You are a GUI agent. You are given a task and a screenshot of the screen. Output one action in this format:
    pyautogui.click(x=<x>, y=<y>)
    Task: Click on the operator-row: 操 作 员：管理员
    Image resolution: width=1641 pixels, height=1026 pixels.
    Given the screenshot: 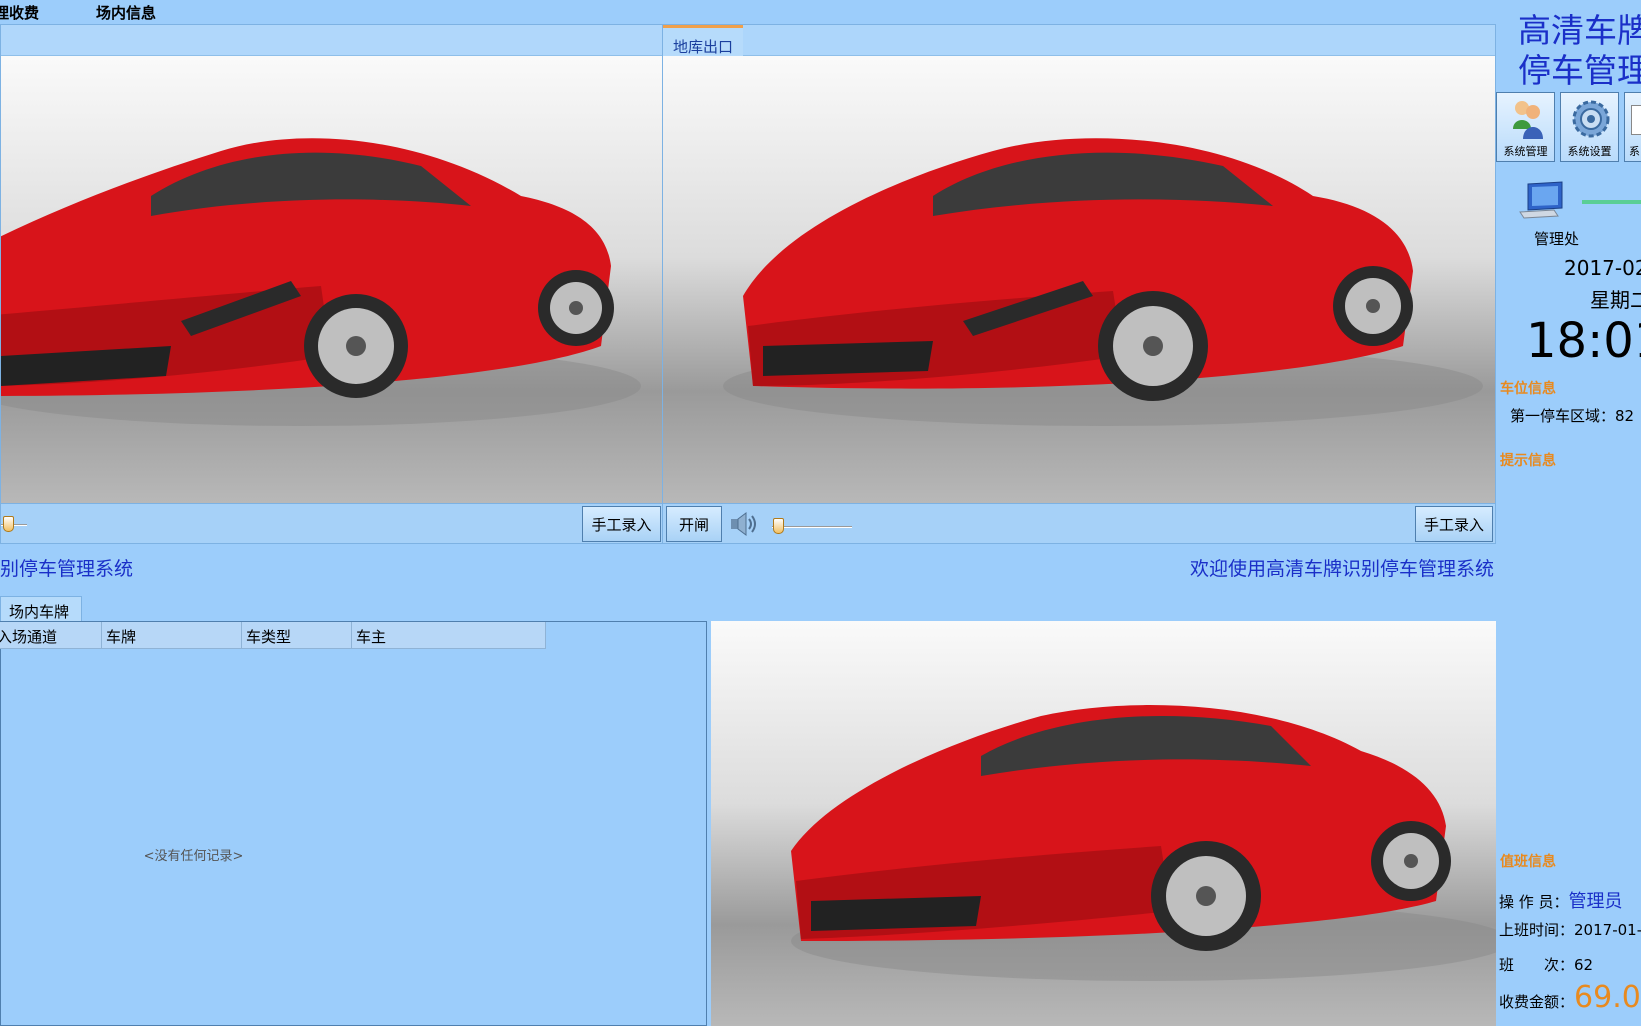 What is the action you would take?
    pyautogui.click(x=1561, y=900)
    